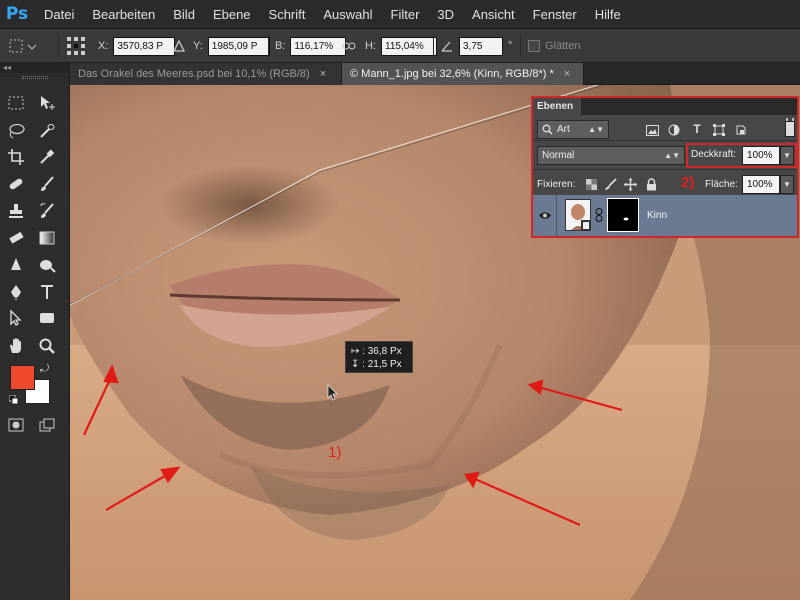 This screenshot has width=800, height=600. What do you see at coordinates (741, 130) in the screenshot?
I see `smart-object-filter-icon` at bounding box center [741, 130].